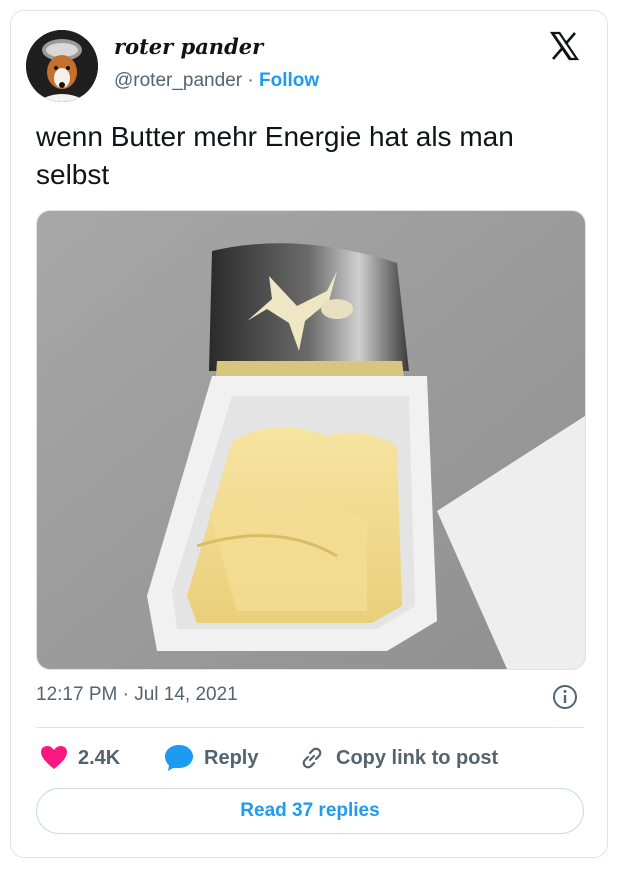  What do you see at coordinates (310, 727) in the screenshot?
I see `divider` at bounding box center [310, 727].